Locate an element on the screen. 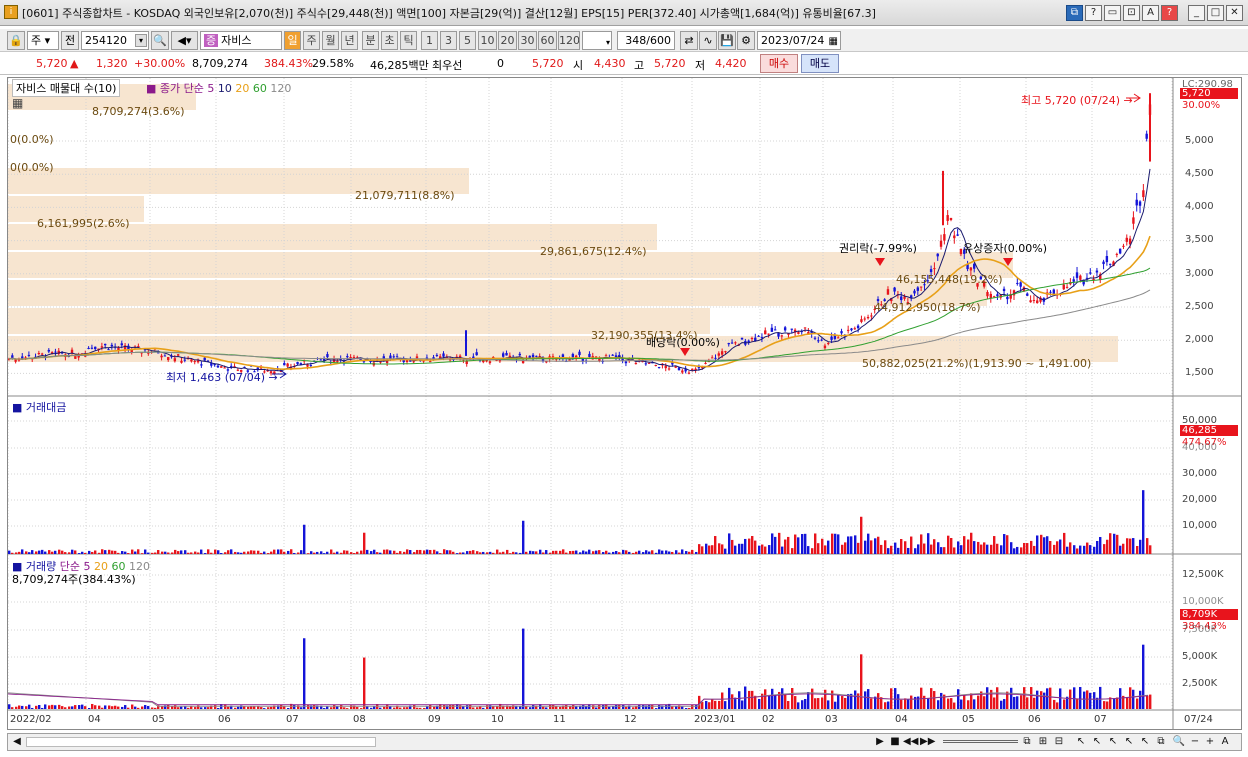  zoom-out-icon: − is located at coordinates (1195, 742).